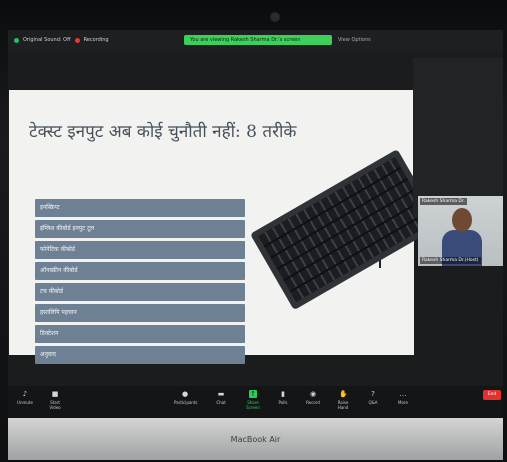 The image size is (507, 462). Describe the element at coordinates (443, 201) in the screenshot. I see `participant-name-tag: Rakesh Sharma Dr.` at that location.